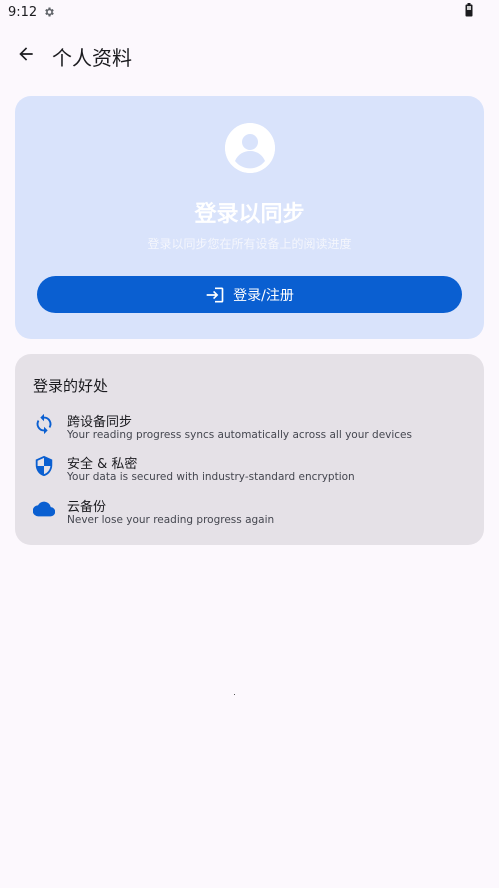 The image size is (499, 888). I want to click on cloud-icon, so click(44, 509).